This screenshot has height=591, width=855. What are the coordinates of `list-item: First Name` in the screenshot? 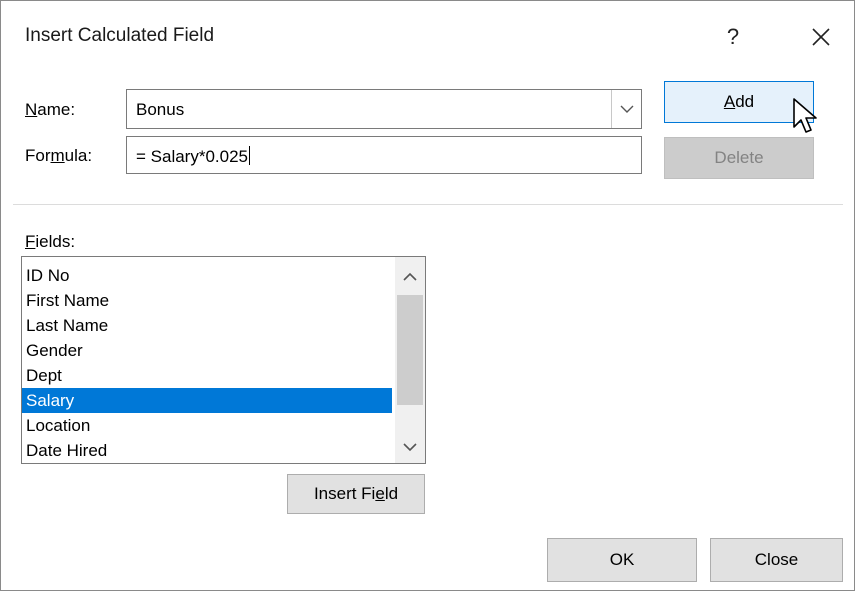 It's located at (207, 300).